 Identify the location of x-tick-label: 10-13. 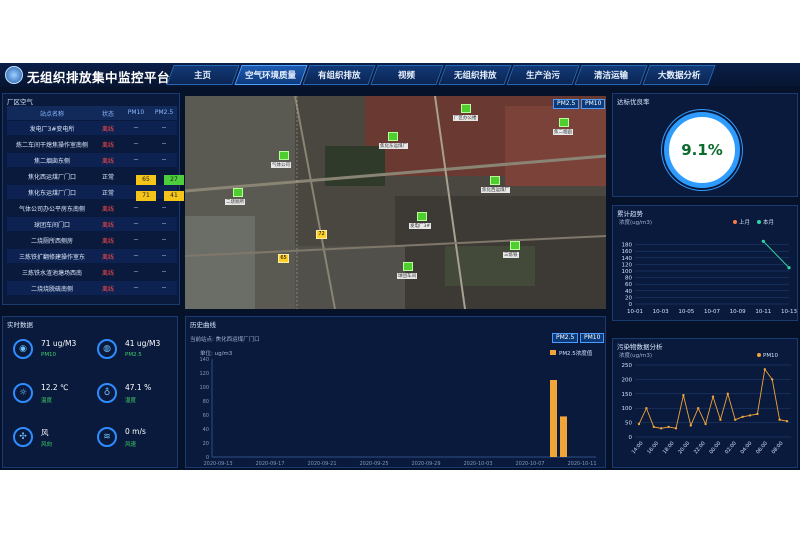
(789, 312).